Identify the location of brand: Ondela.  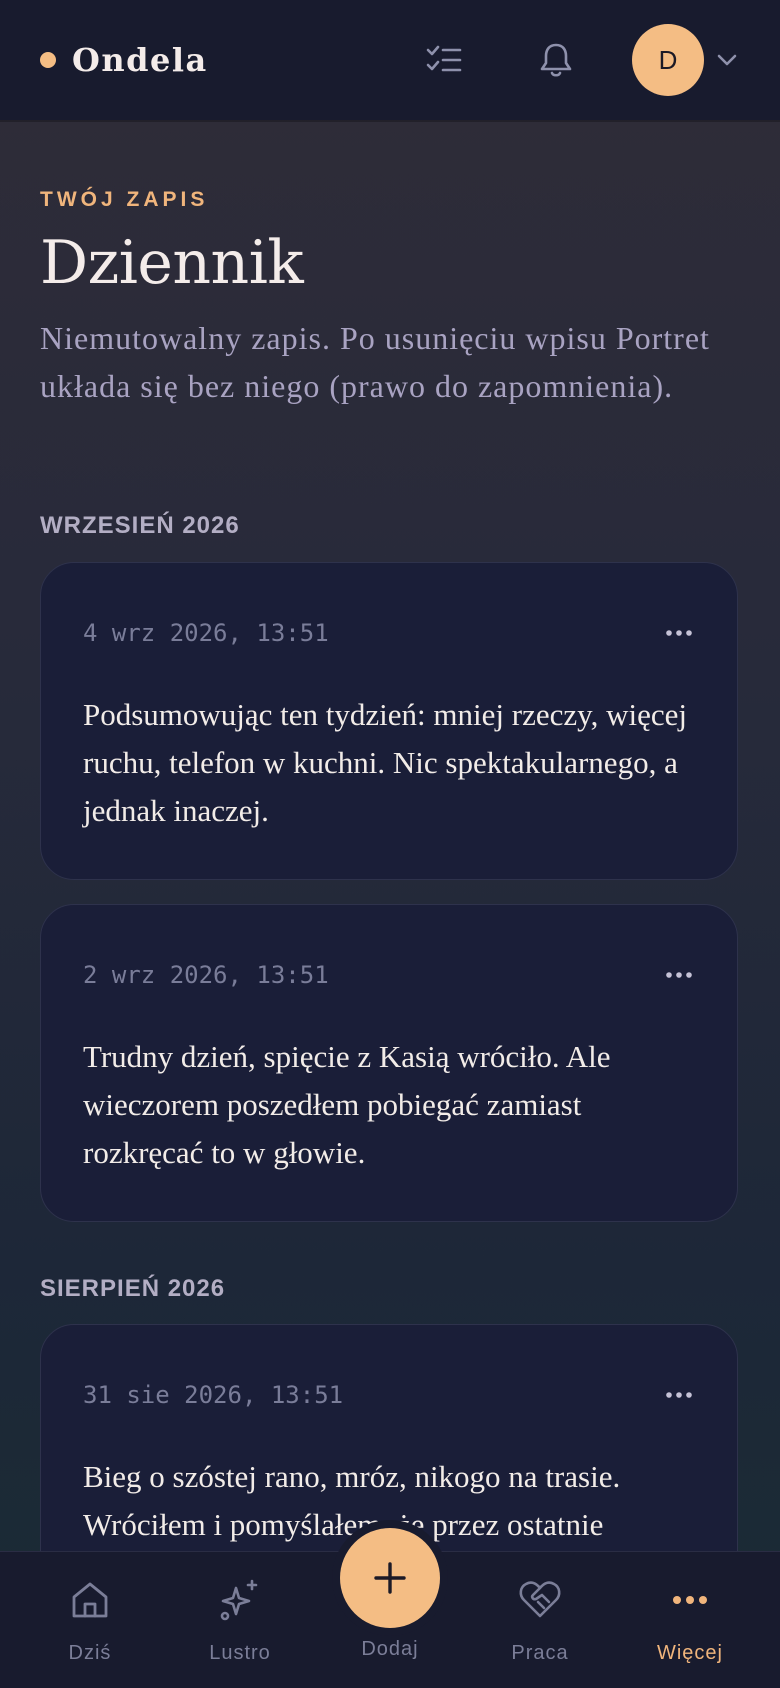
(124, 60).